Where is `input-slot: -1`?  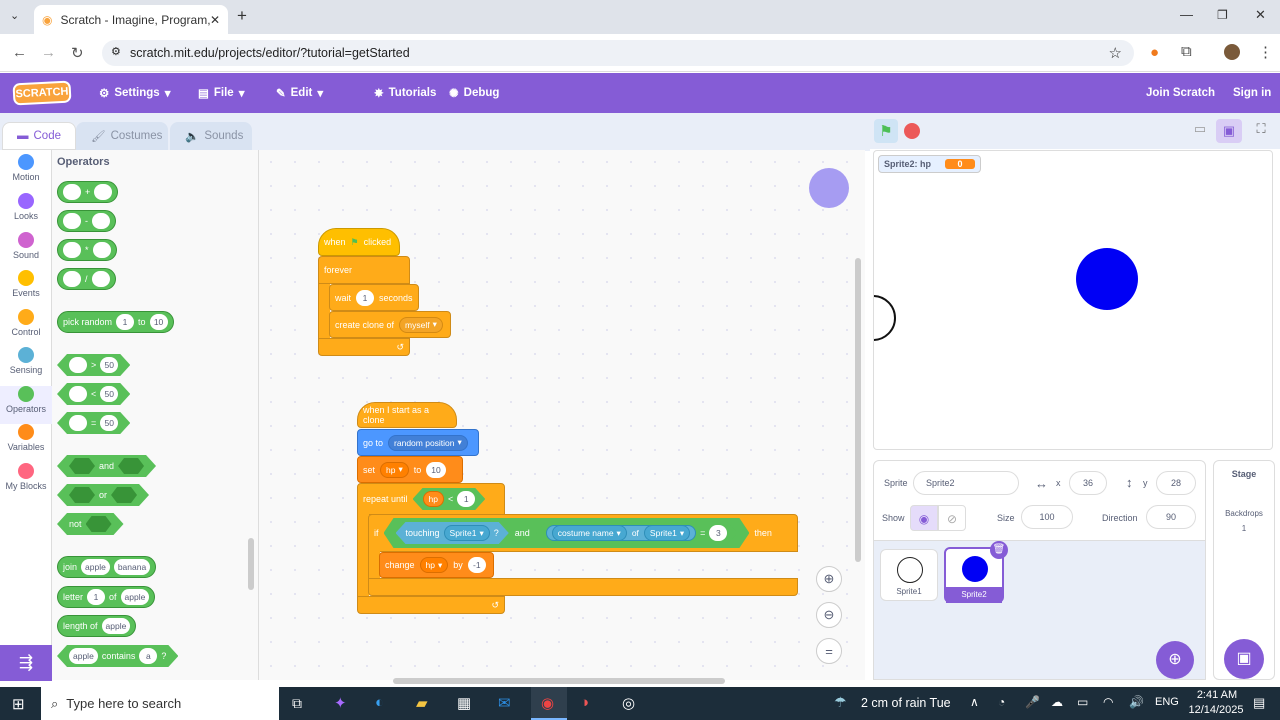 input-slot: -1 is located at coordinates (476, 565).